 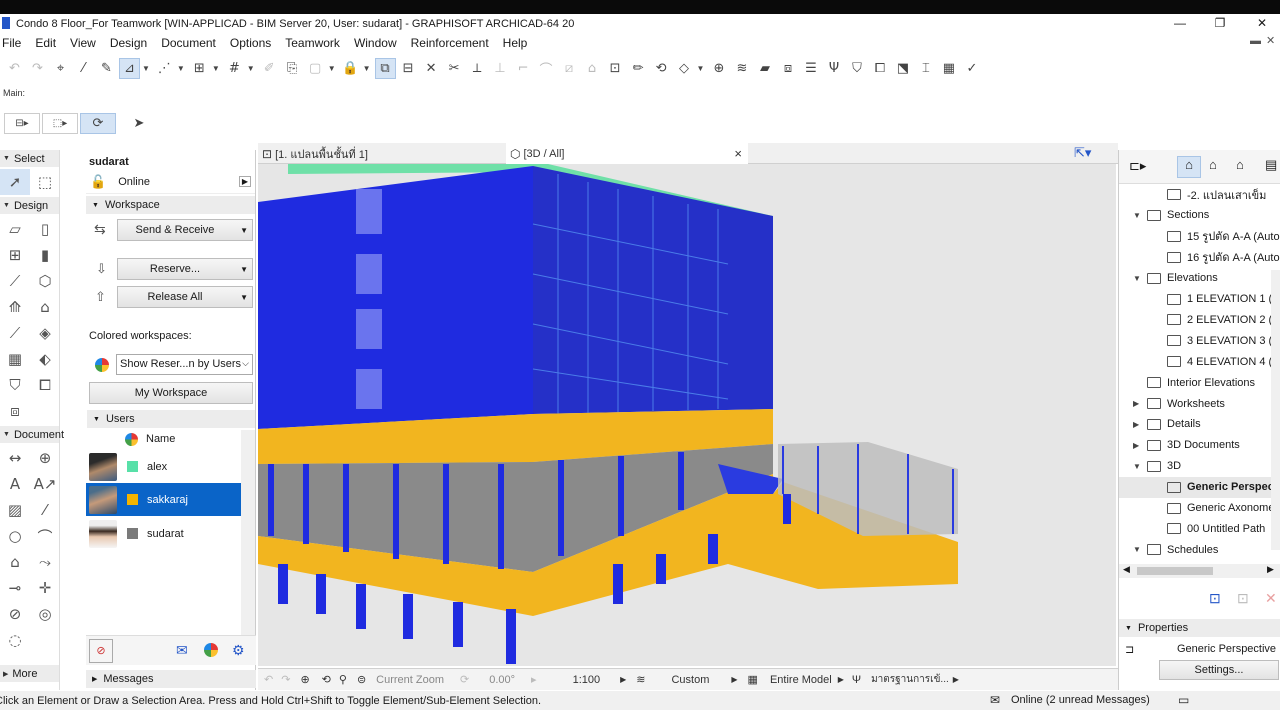 What do you see at coordinates (14, 68) in the screenshot?
I see `undo-icon: ↶` at bounding box center [14, 68].